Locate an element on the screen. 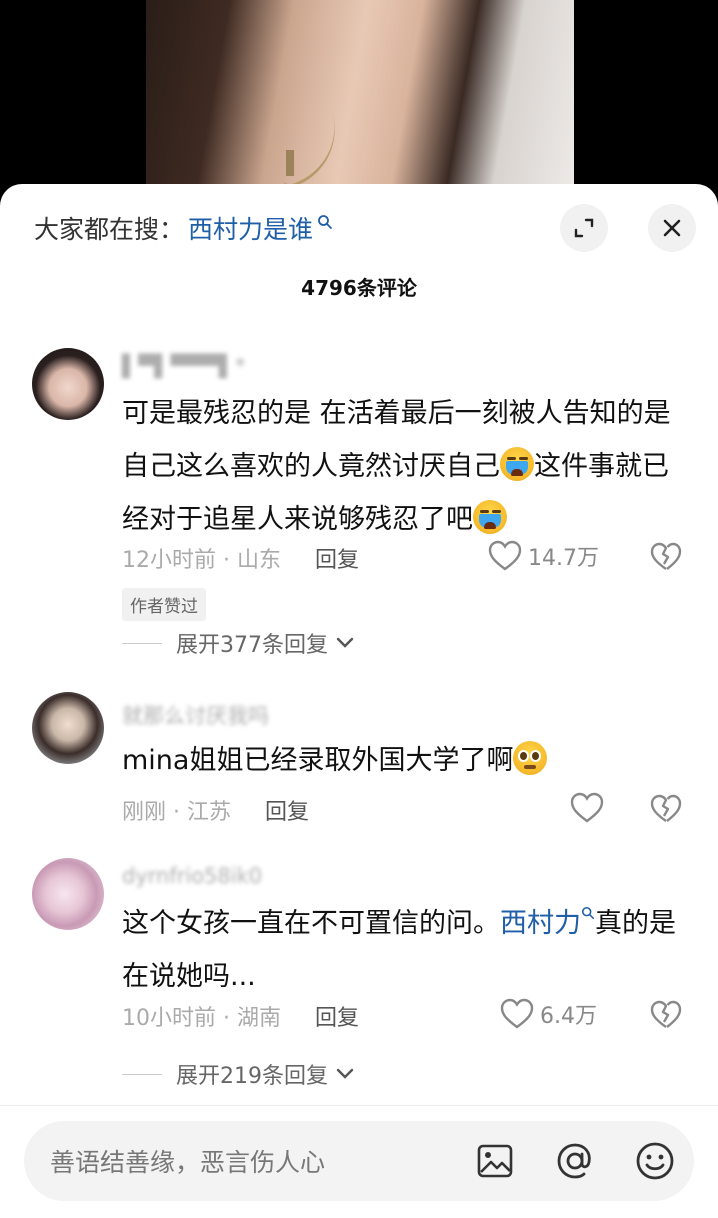  image-button is located at coordinates (495, 1161).